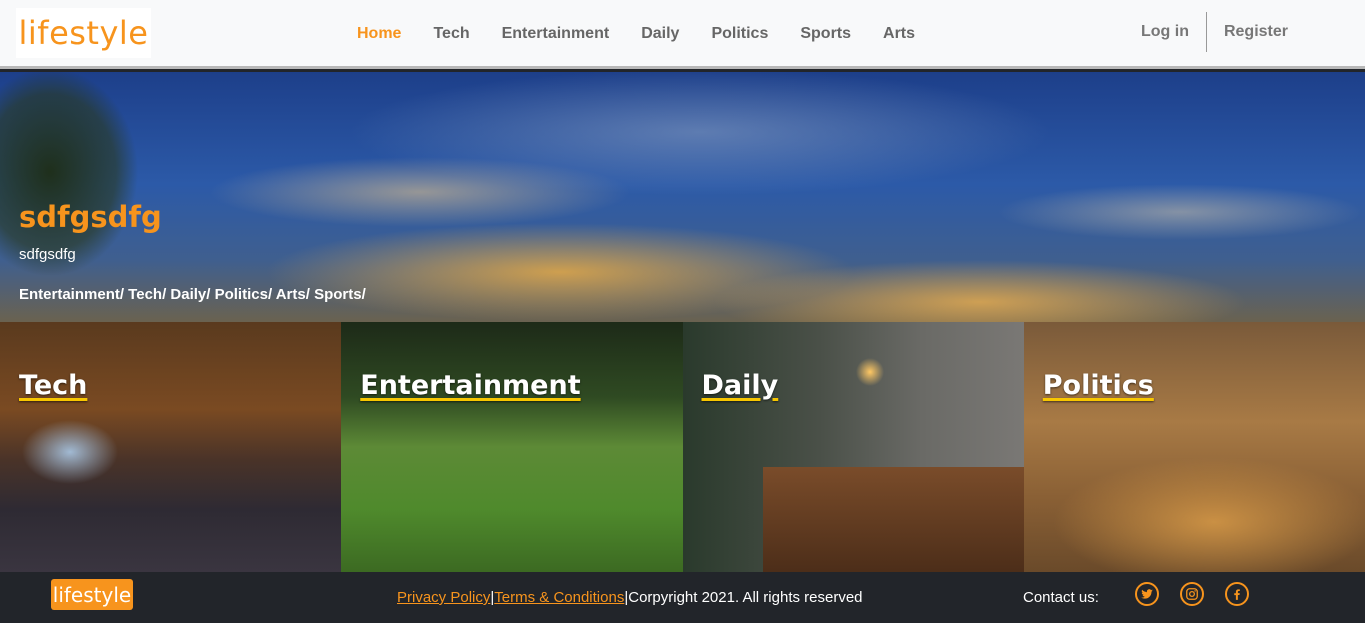  What do you see at coordinates (443, 597) in the screenshot?
I see `privacy-link: Privacy Policy` at bounding box center [443, 597].